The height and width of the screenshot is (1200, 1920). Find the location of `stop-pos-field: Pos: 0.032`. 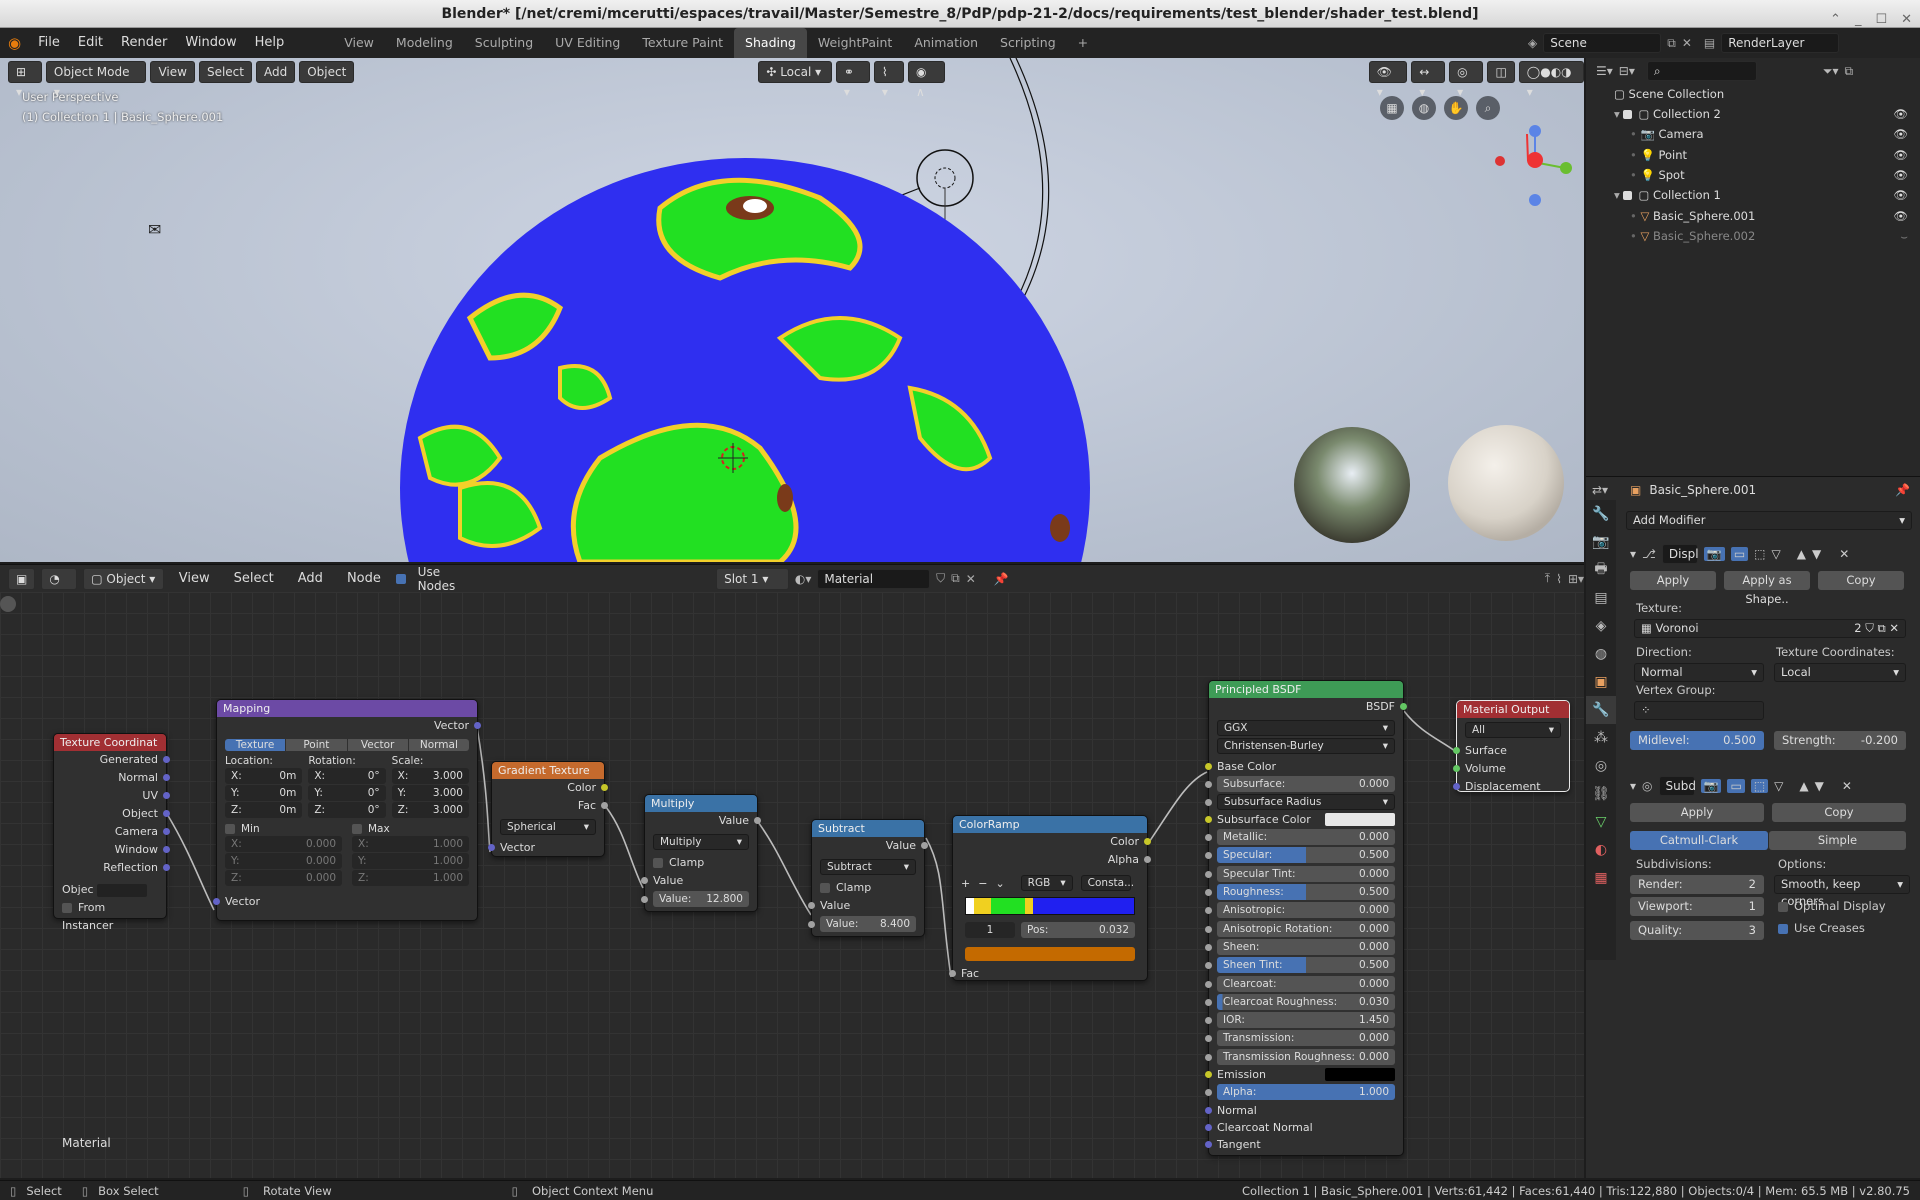

stop-pos-field: Pos: 0.032 is located at coordinates (1078, 930).